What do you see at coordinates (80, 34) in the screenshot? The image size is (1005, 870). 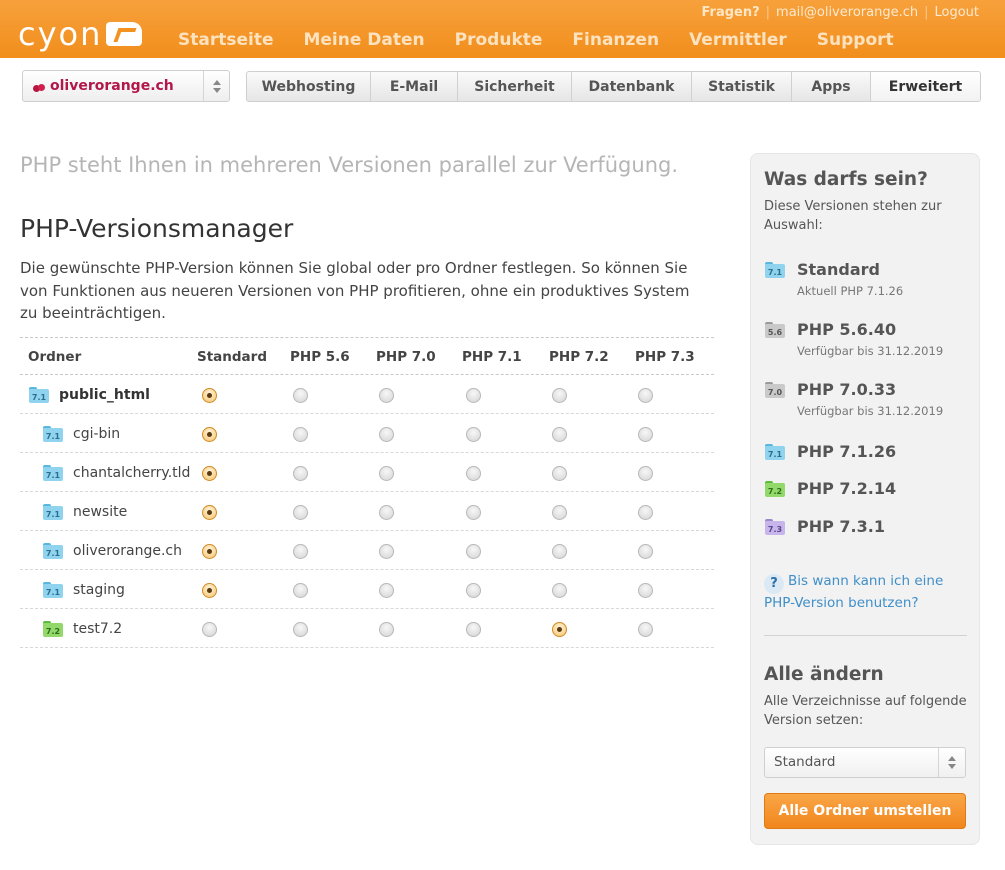 I see `cyon-logo: cyon` at bounding box center [80, 34].